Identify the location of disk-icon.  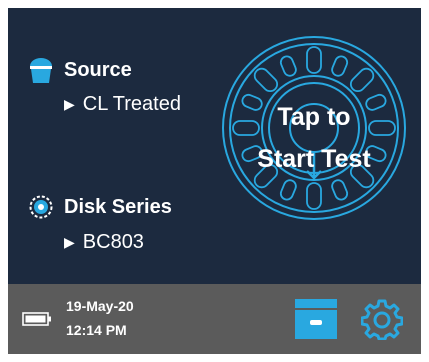
(41, 207).